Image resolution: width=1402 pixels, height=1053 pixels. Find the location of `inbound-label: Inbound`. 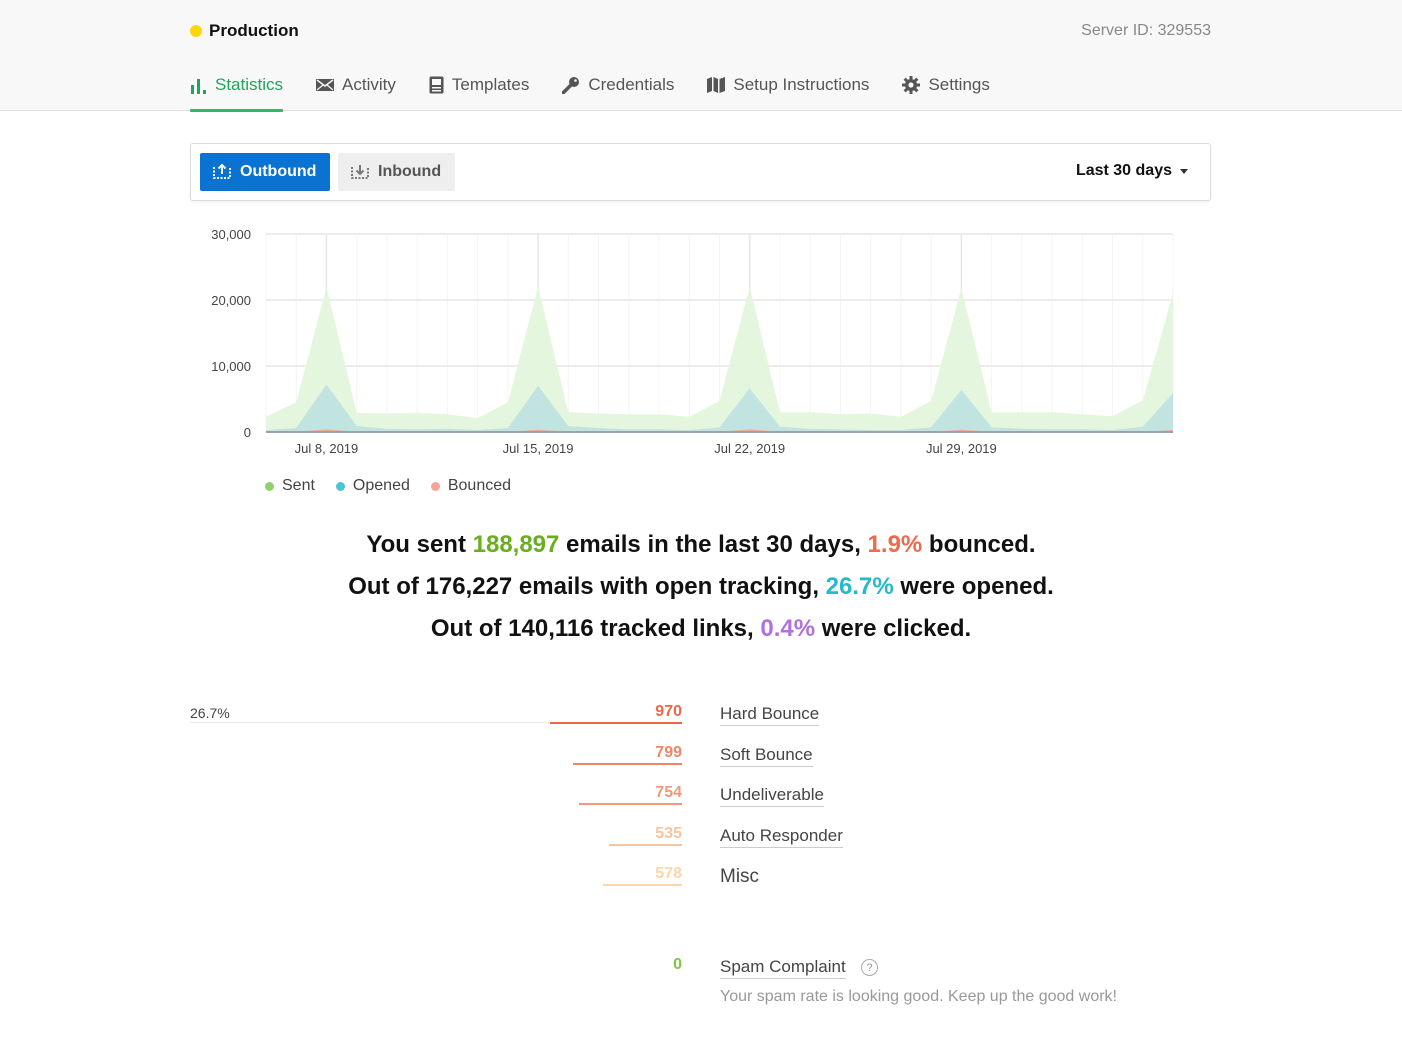

inbound-label: Inbound is located at coordinates (410, 171).